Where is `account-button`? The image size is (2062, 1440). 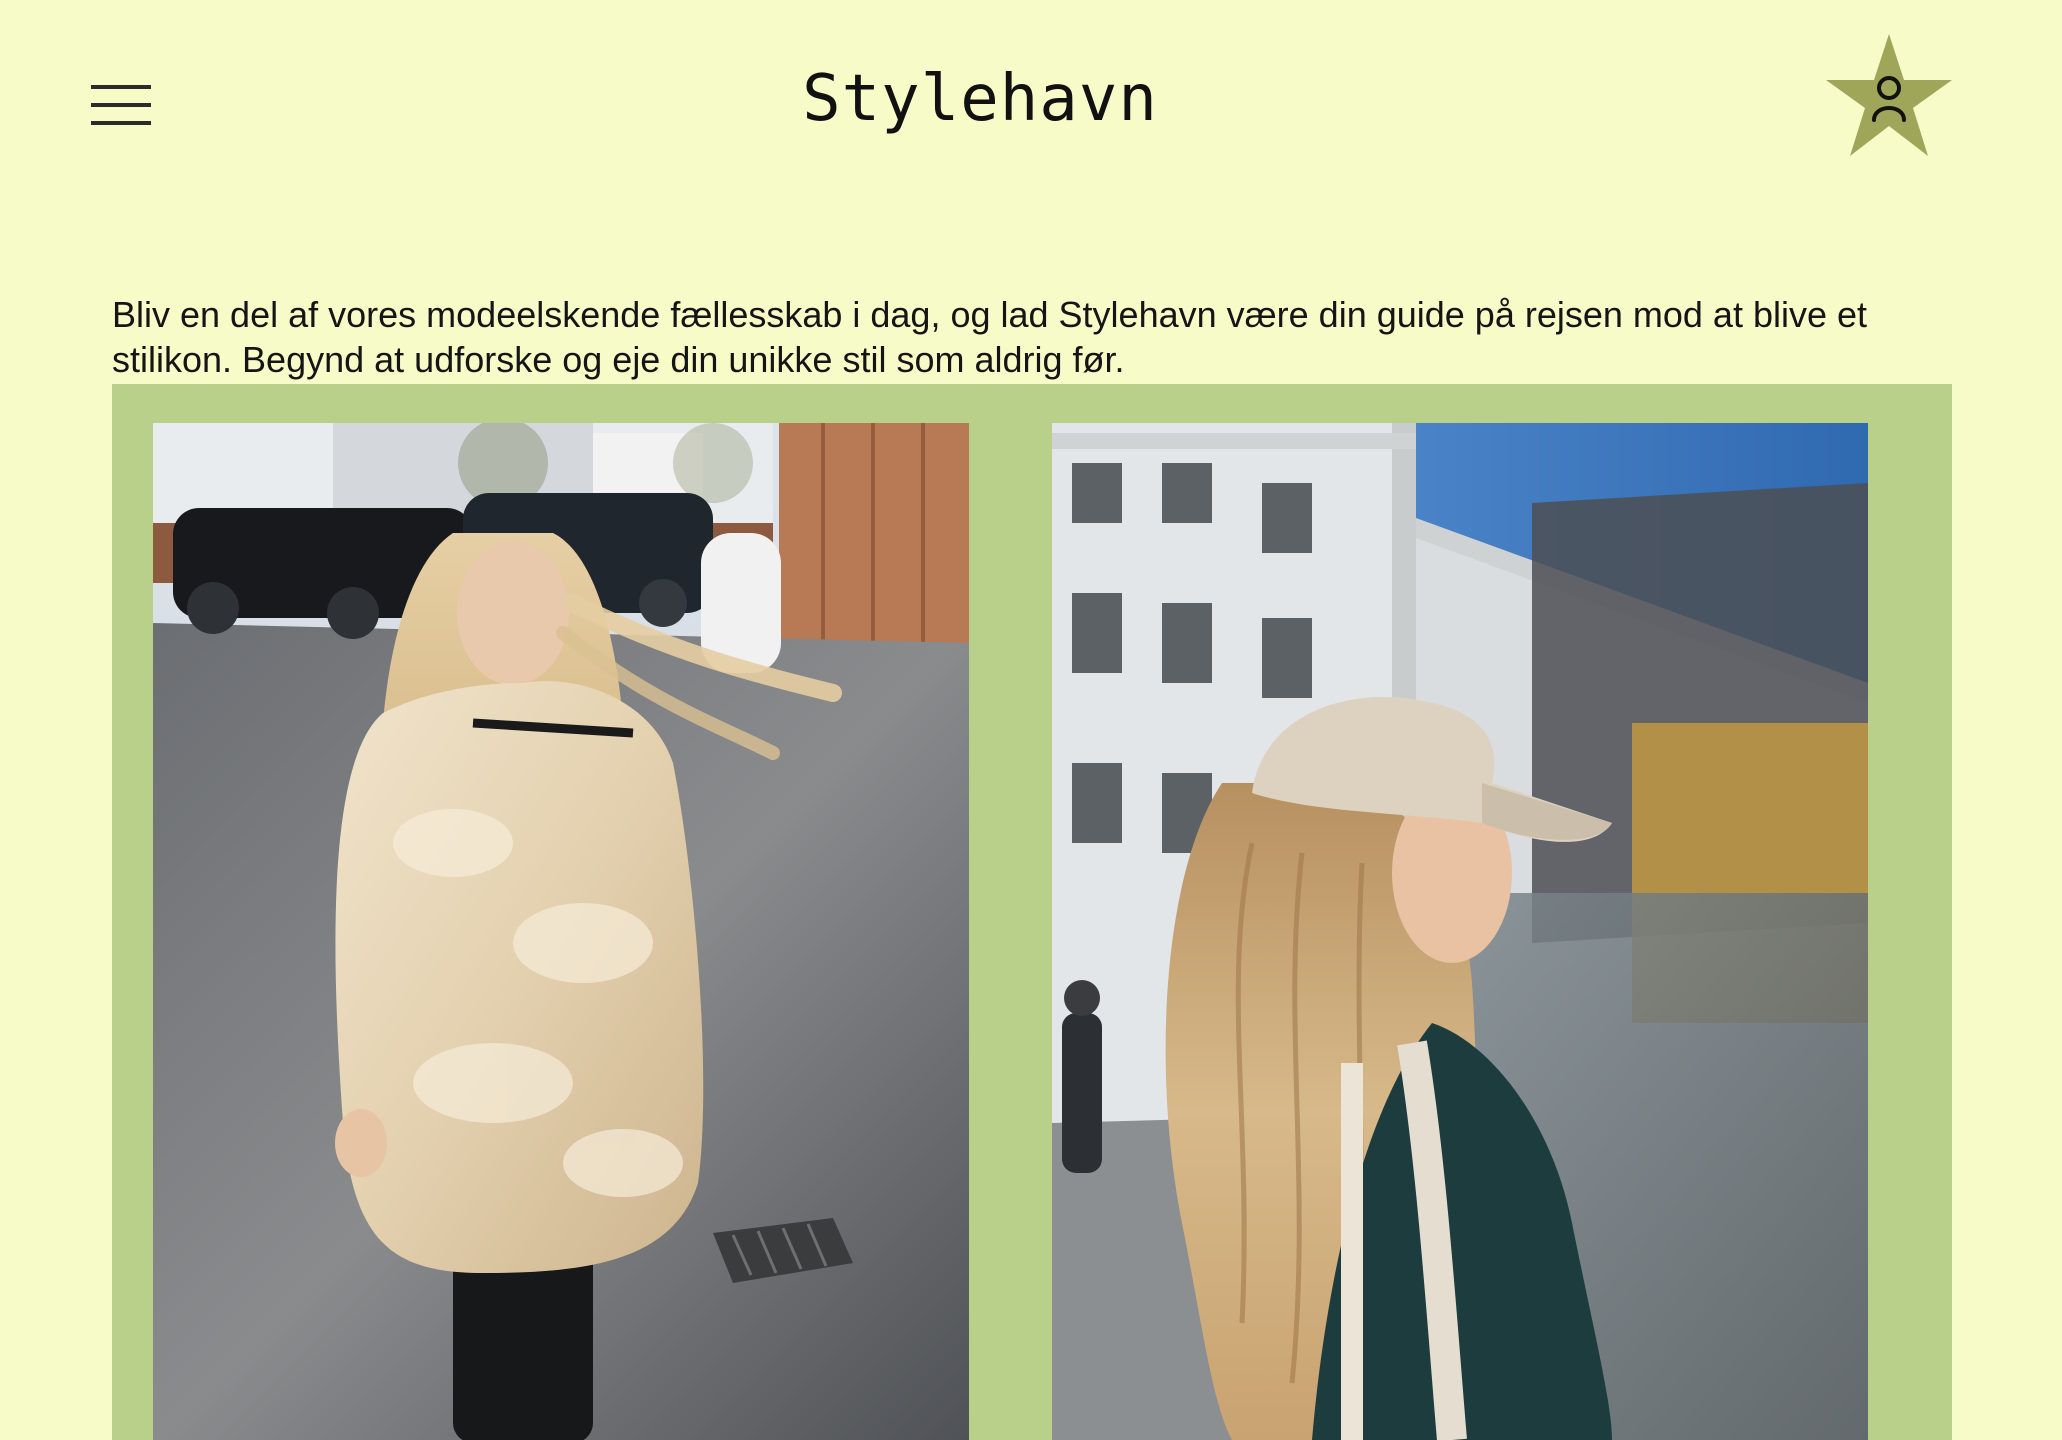
account-button is located at coordinates (1889, 97).